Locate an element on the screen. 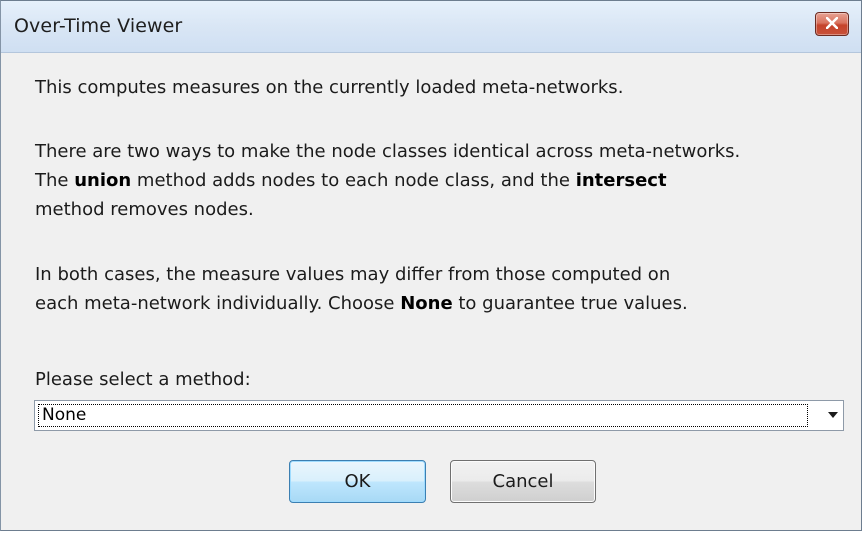 The height and width of the screenshot is (533, 864). title-bar: Over-Time Viewer is located at coordinates (431, 27).